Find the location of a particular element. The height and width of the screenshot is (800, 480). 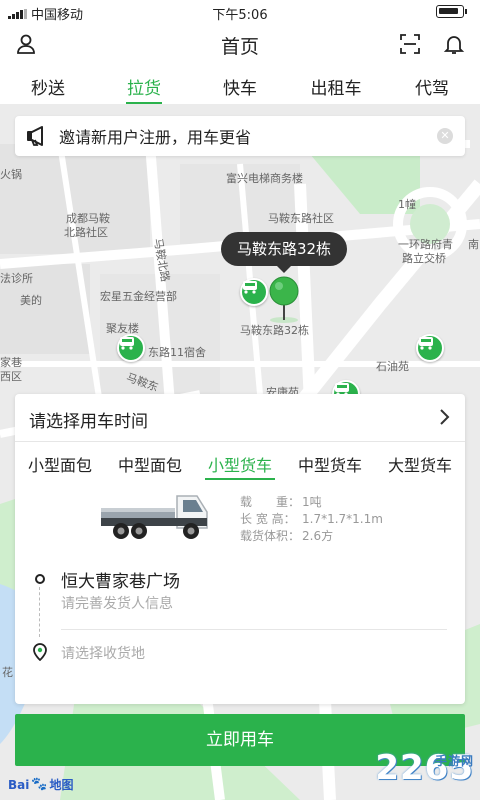

scan-icon is located at coordinates (410, 44).